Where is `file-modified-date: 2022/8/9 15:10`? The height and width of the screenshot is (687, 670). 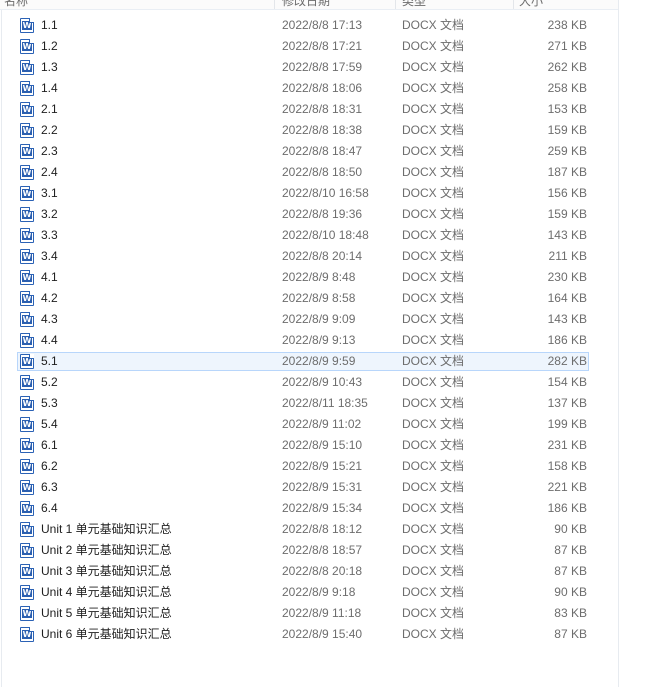
file-modified-date: 2022/8/9 15:10 is located at coordinates (322, 445).